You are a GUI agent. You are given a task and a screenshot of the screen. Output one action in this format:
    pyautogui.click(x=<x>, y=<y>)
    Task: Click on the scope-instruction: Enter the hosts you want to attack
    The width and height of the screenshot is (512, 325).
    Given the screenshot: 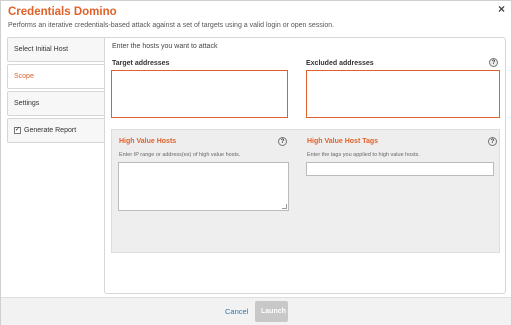 What is the action you would take?
    pyautogui.click(x=165, y=46)
    